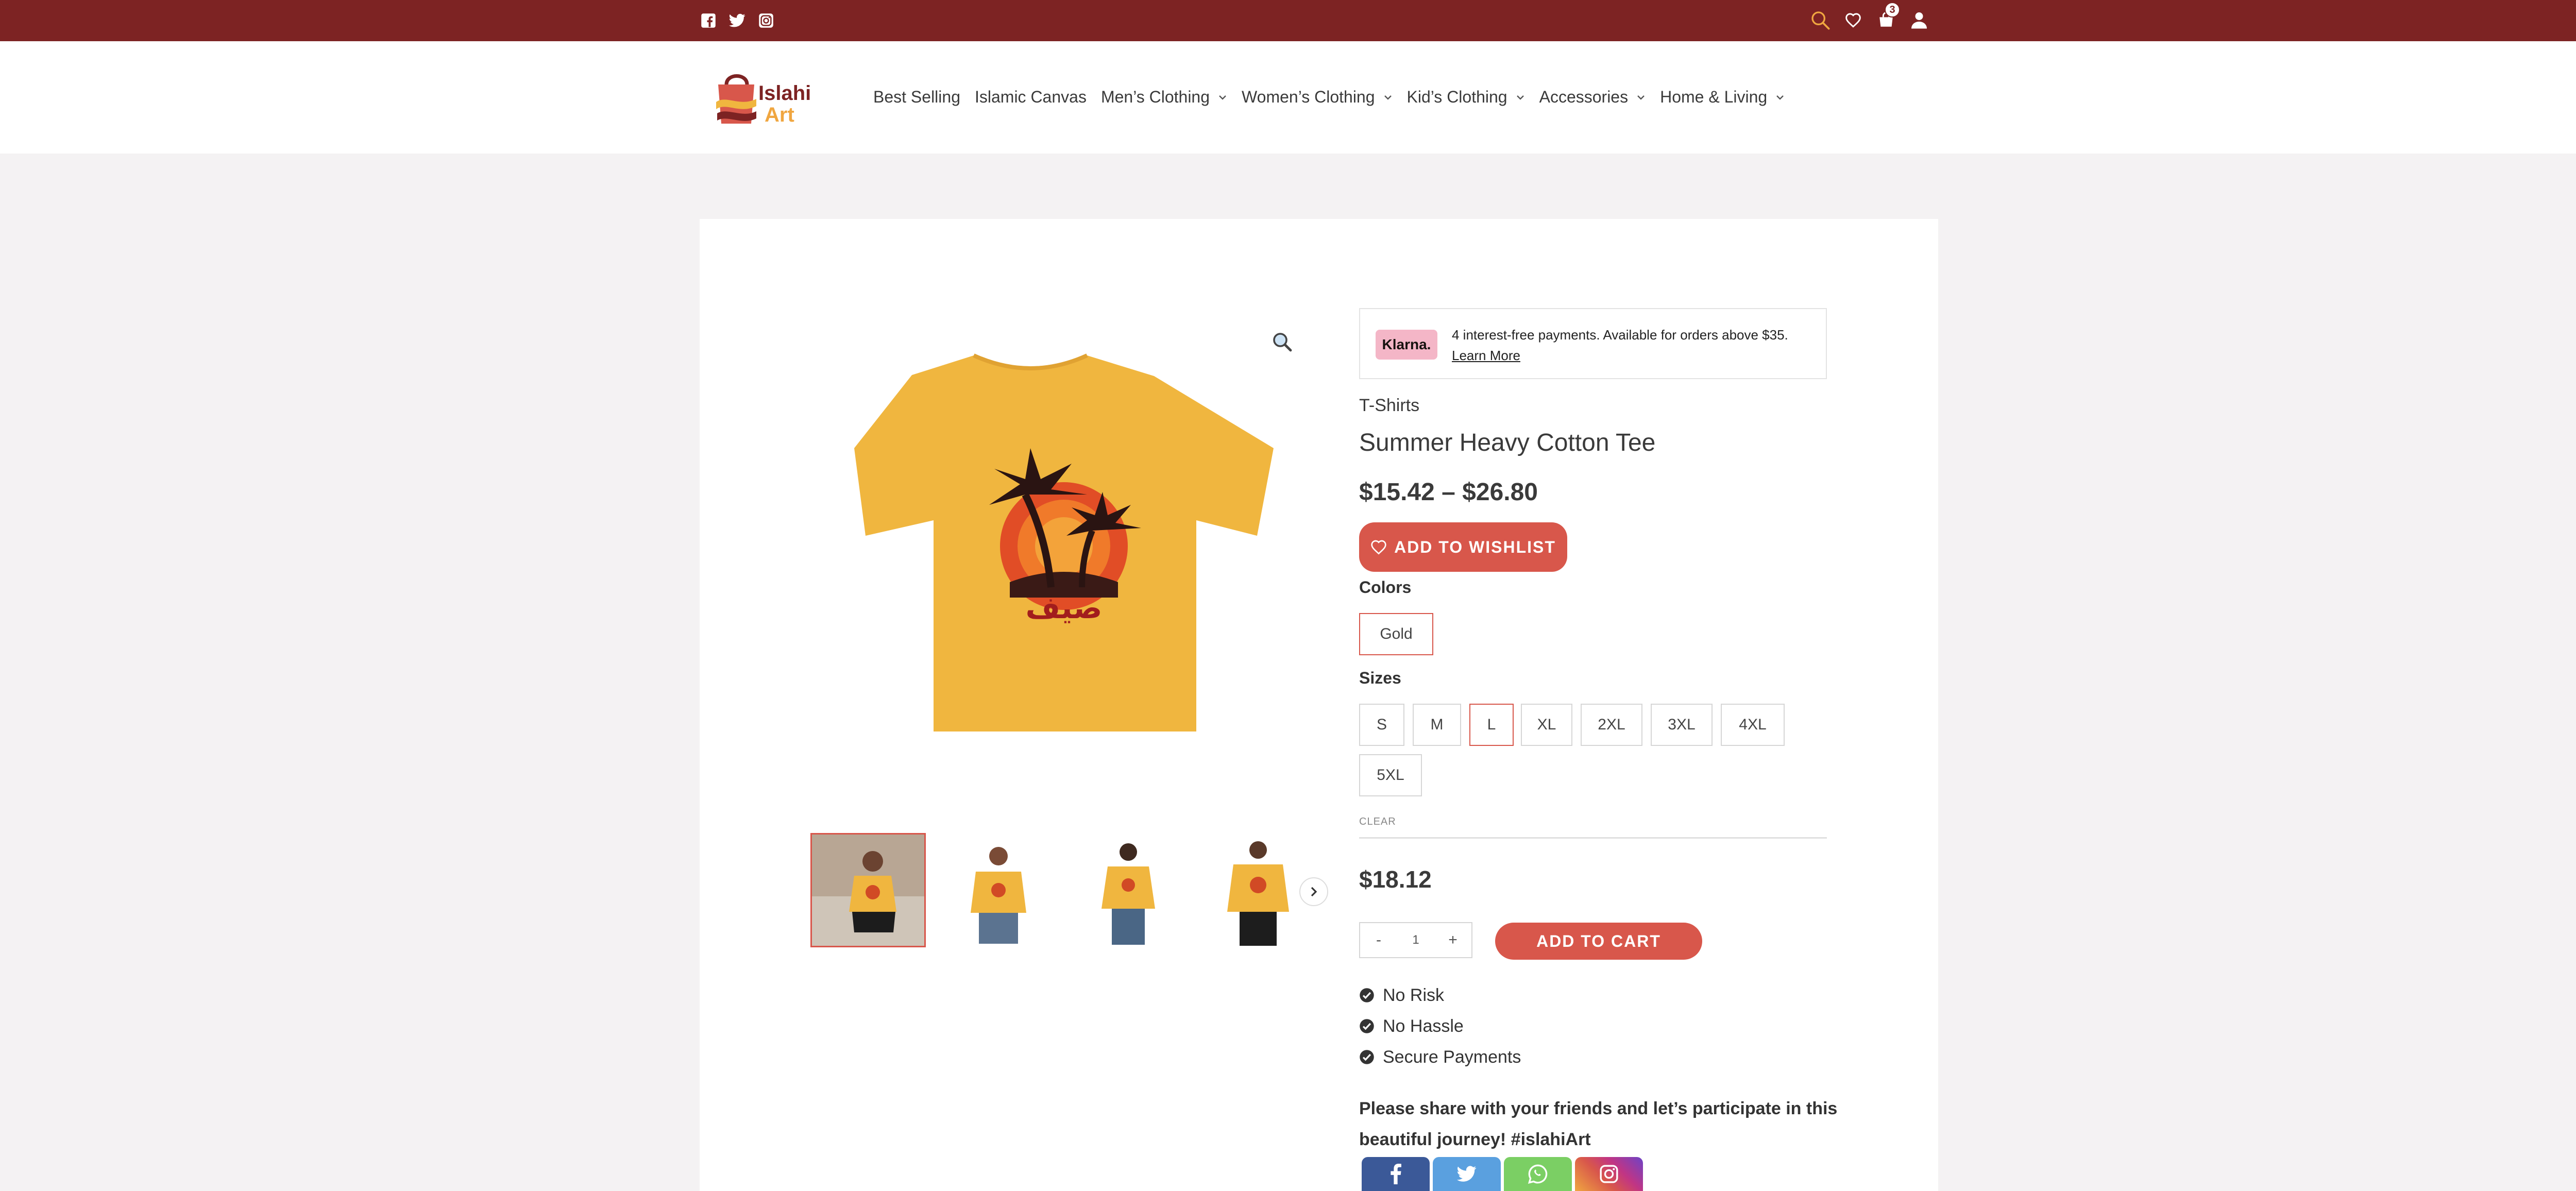 The width and height of the screenshot is (2576, 1191). Describe the element at coordinates (1593, 98) in the screenshot. I see `nav-accessories: Accessories` at that location.